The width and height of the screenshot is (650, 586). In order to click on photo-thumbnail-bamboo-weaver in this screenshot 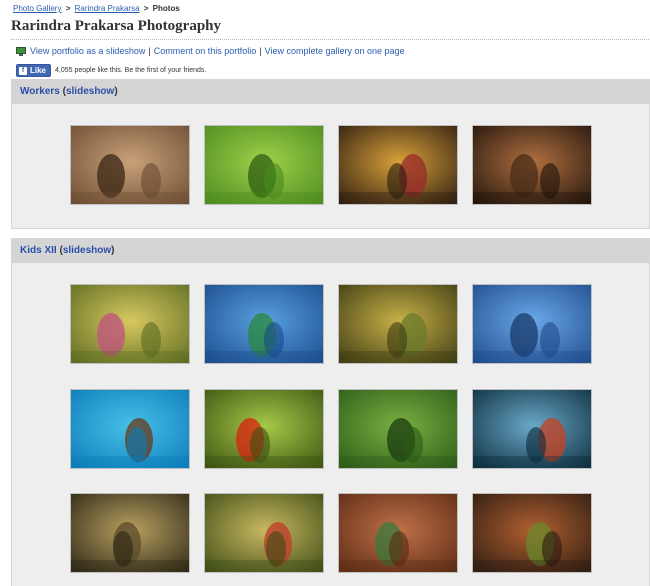, I will do `click(130, 533)`.